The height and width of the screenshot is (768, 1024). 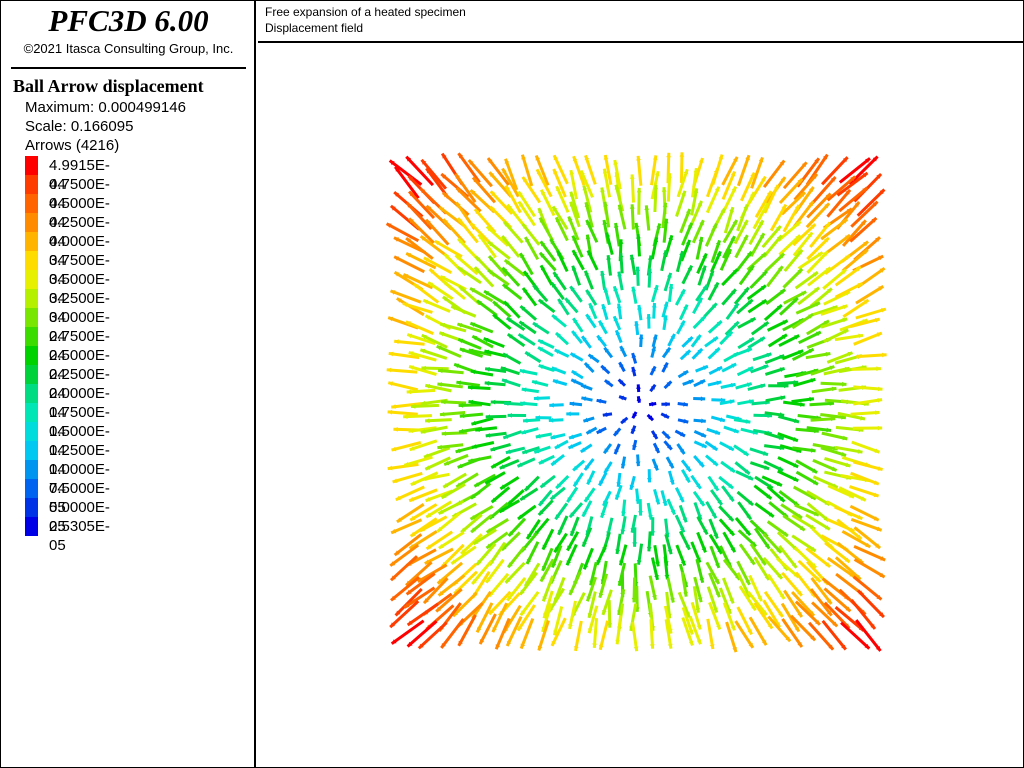 What do you see at coordinates (79, 536) in the screenshot?
I see `legend-label: 2.5305E-05` at bounding box center [79, 536].